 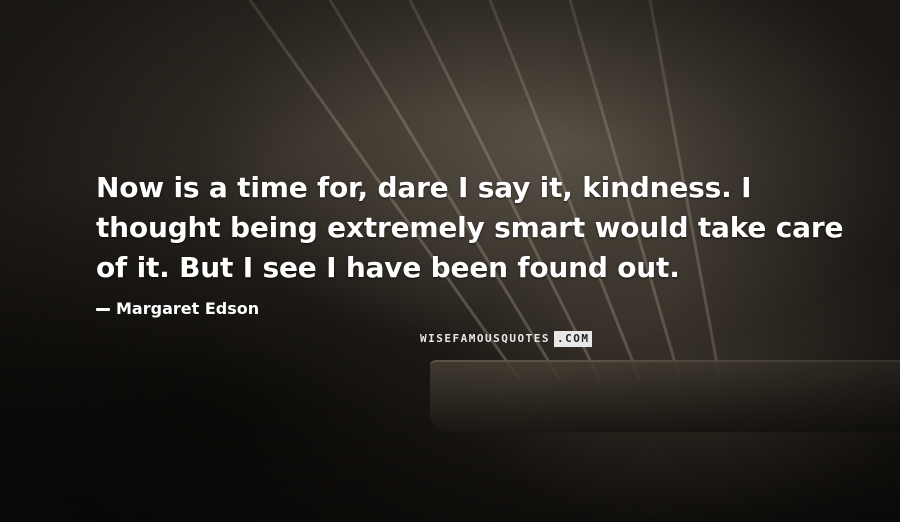 What do you see at coordinates (188, 308) in the screenshot?
I see `author-name: Margaret Edson` at bounding box center [188, 308].